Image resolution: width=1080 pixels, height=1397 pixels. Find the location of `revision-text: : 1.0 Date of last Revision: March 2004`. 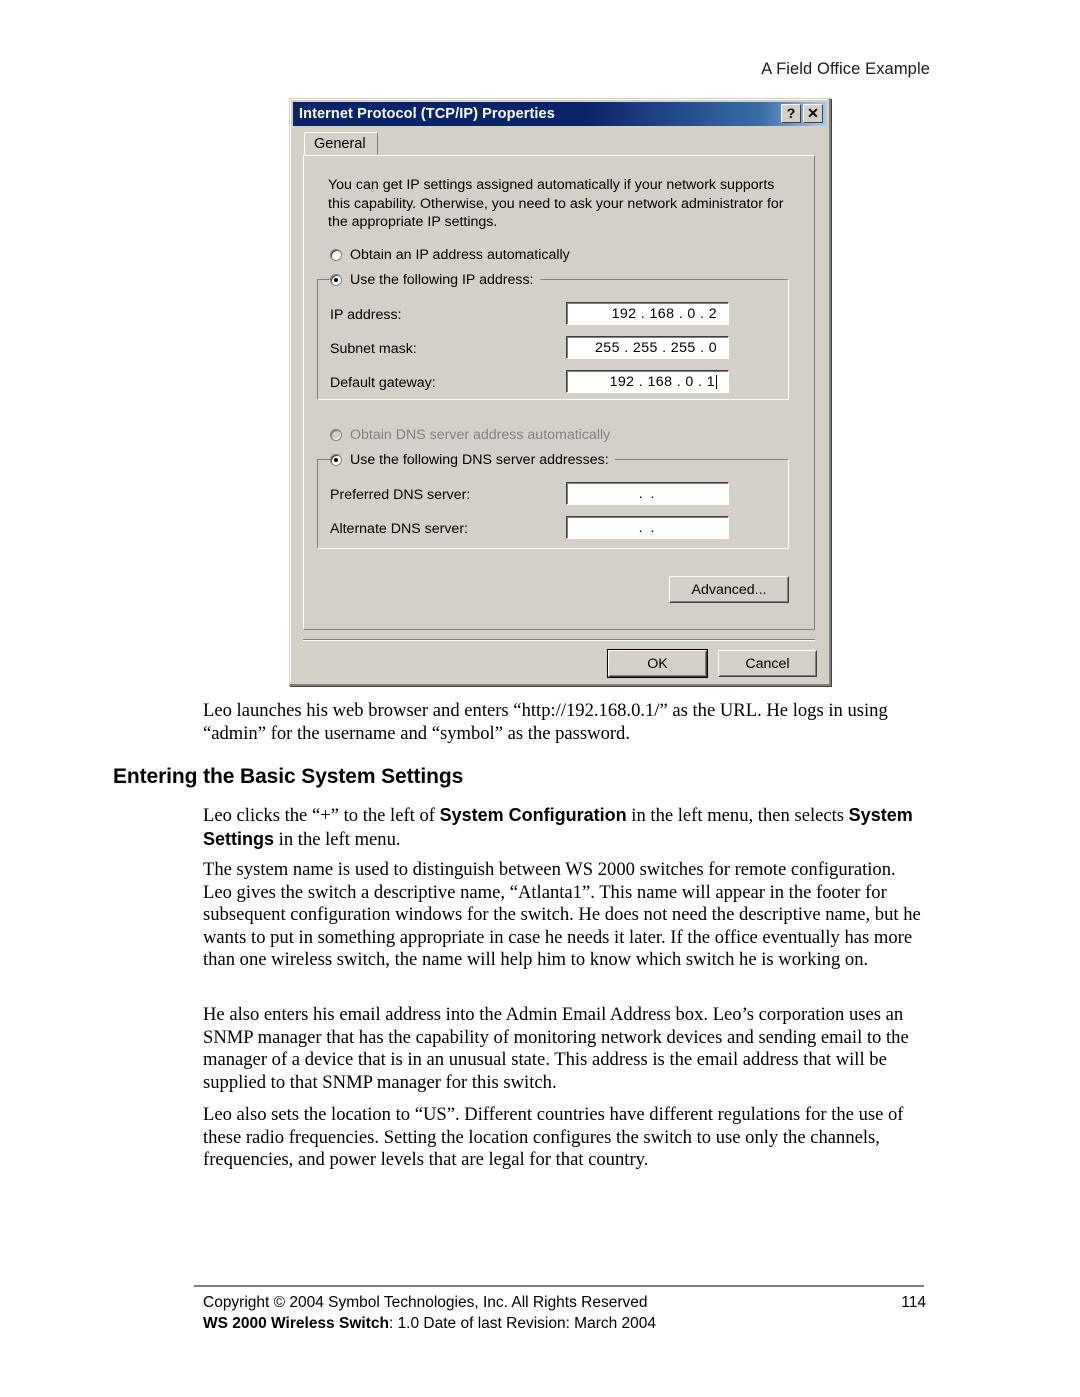

revision-text: : 1.0 Date of last Revision: March 2004 is located at coordinates (522, 1323).